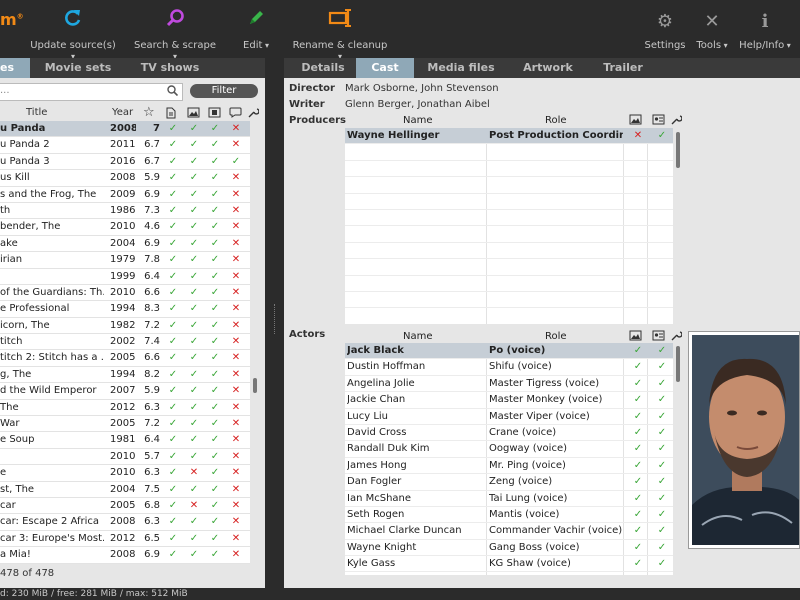 The image size is (800, 600). I want to click on empty-row, so click(509, 152).